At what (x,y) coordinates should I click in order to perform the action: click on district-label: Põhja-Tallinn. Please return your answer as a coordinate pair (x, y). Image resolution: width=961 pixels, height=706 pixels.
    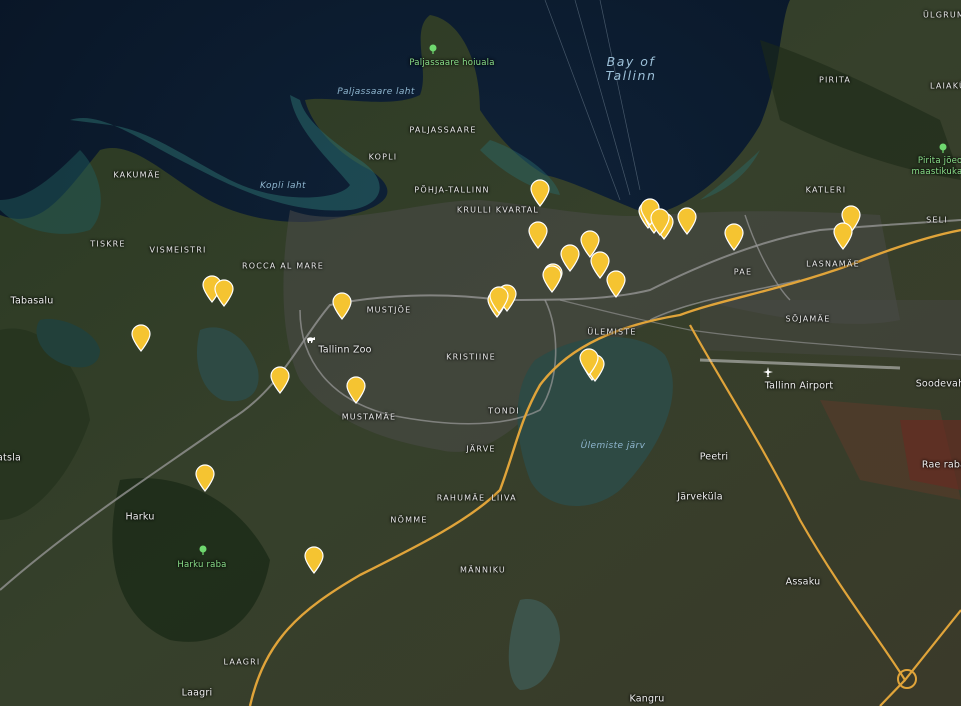
    Looking at the image, I should click on (452, 190).